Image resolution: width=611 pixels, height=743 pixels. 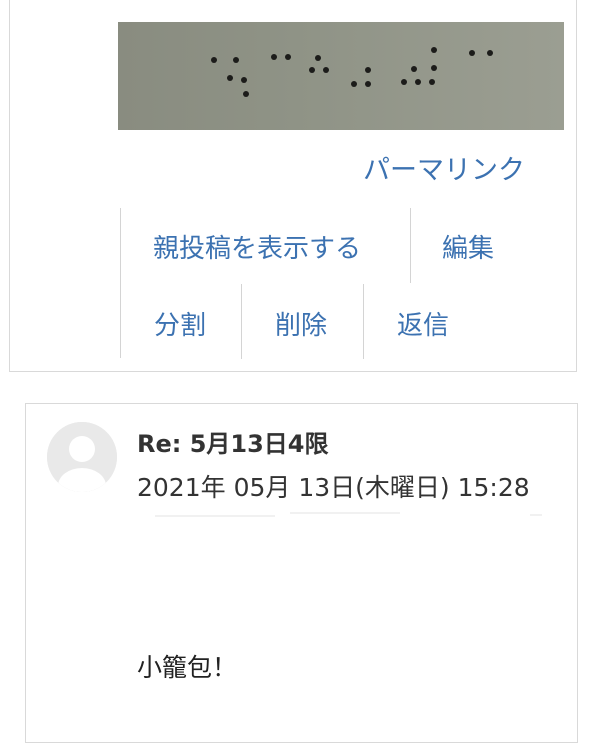 What do you see at coordinates (187, 667) in the screenshot?
I see `reply-message: 小籠包！` at bounding box center [187, 667].